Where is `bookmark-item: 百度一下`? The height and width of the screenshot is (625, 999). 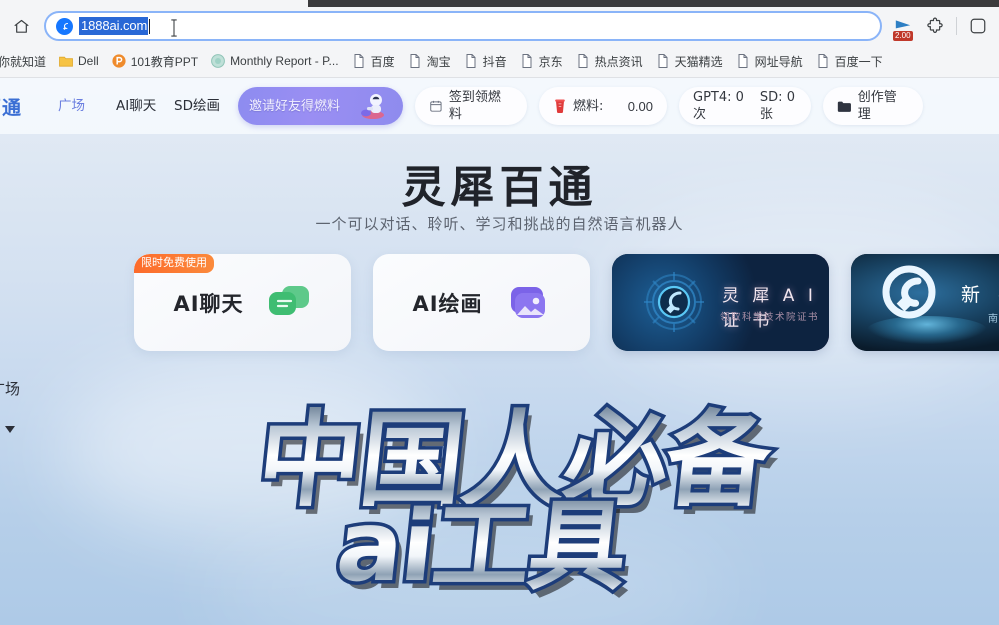
bookmark-item: 百度一下 is located at coordinates (849, 61).